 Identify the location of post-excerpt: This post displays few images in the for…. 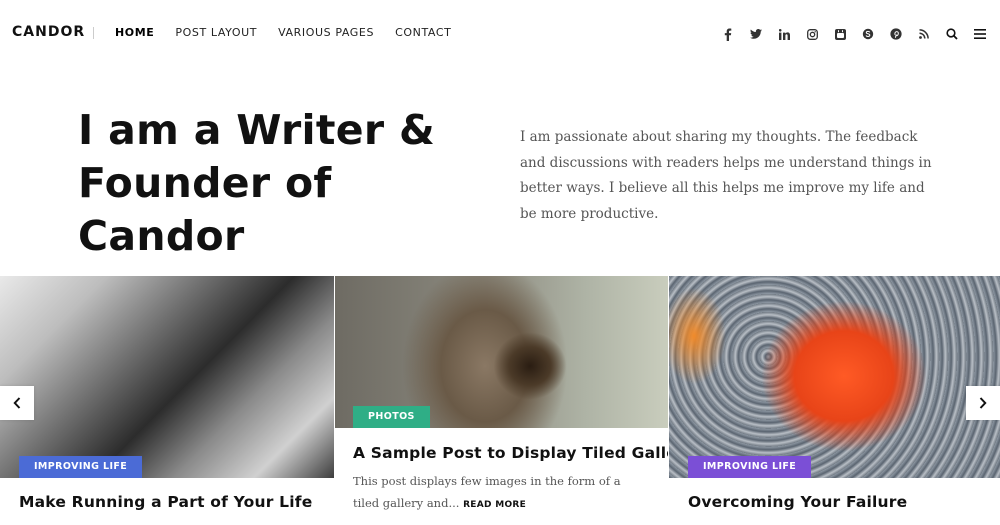
(498, 493).